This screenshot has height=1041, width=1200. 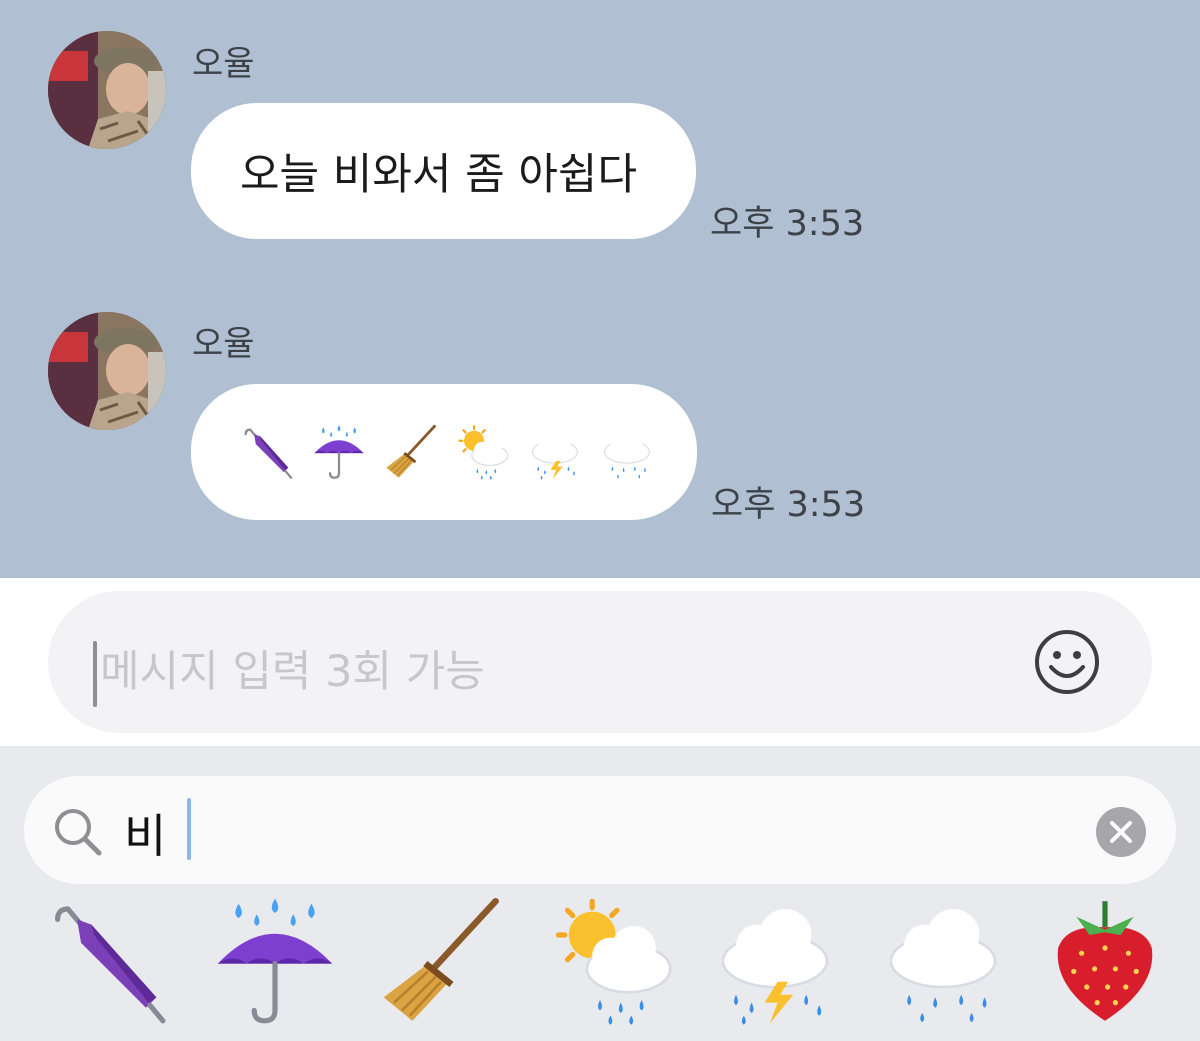 I want to click on message-bubble, so click(x=444, y=452).